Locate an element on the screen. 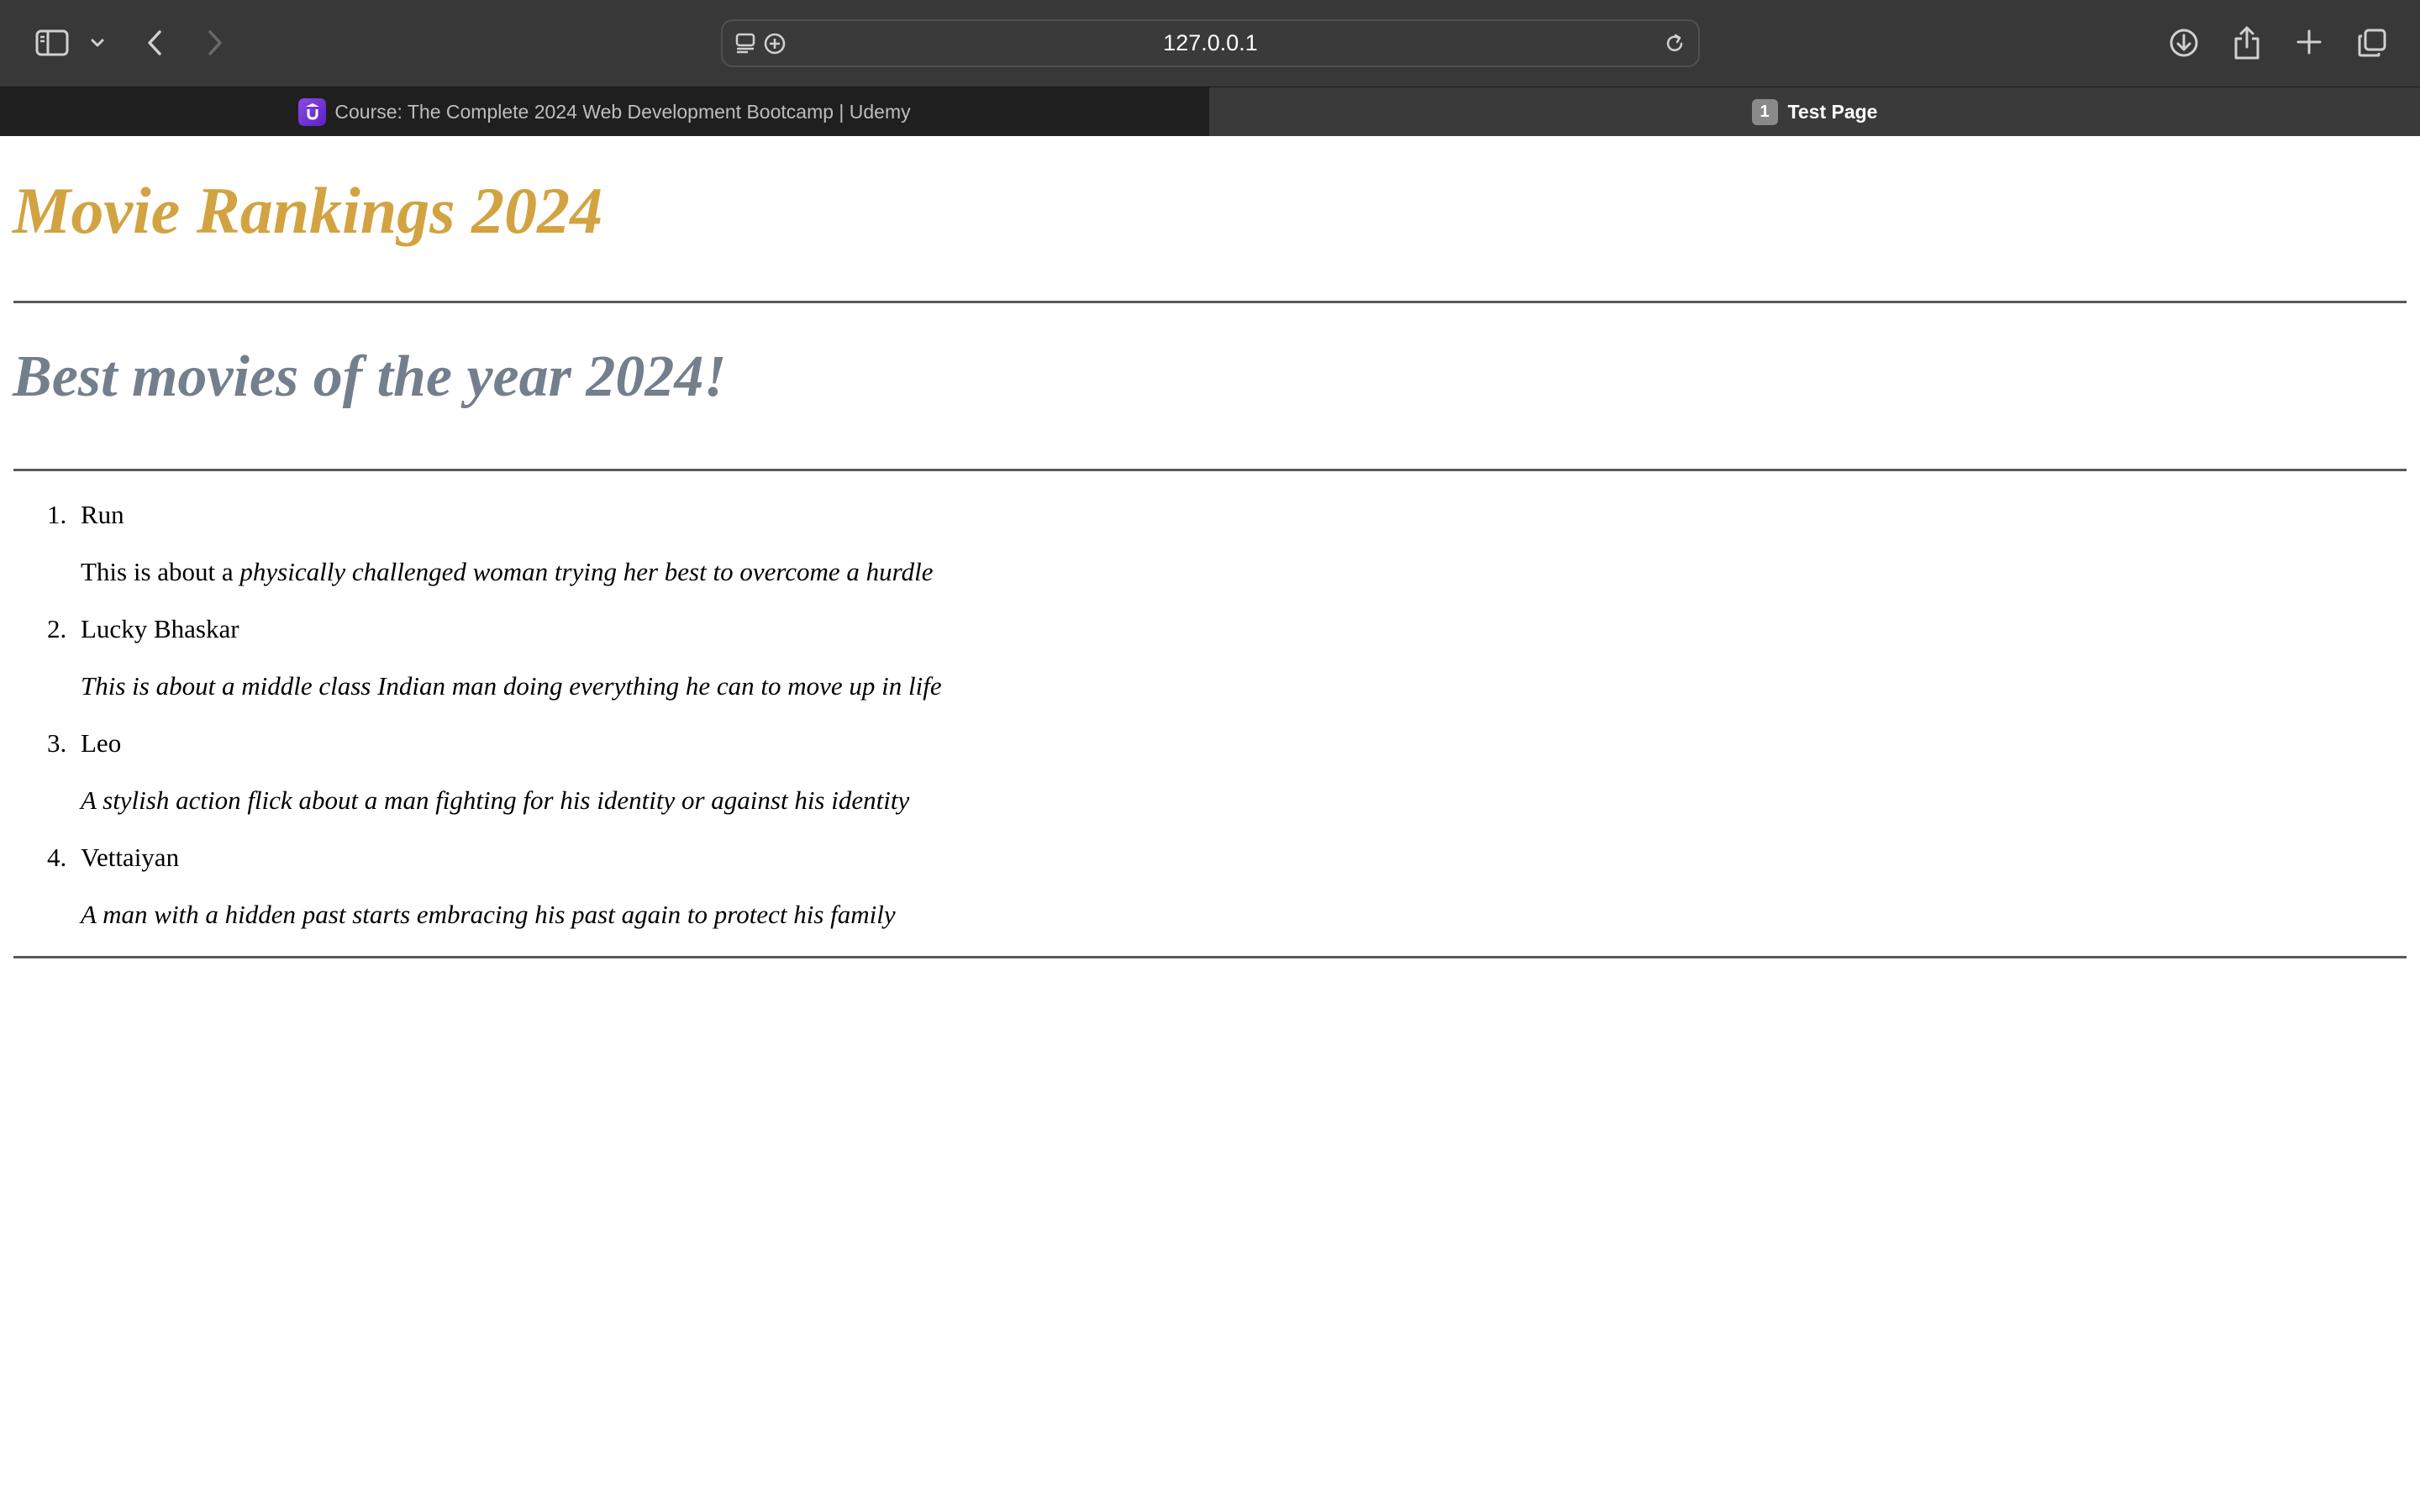 The width and height of the screenshot is (2420, 1512). movie-title: Leo is located at coordinates (101, 743).